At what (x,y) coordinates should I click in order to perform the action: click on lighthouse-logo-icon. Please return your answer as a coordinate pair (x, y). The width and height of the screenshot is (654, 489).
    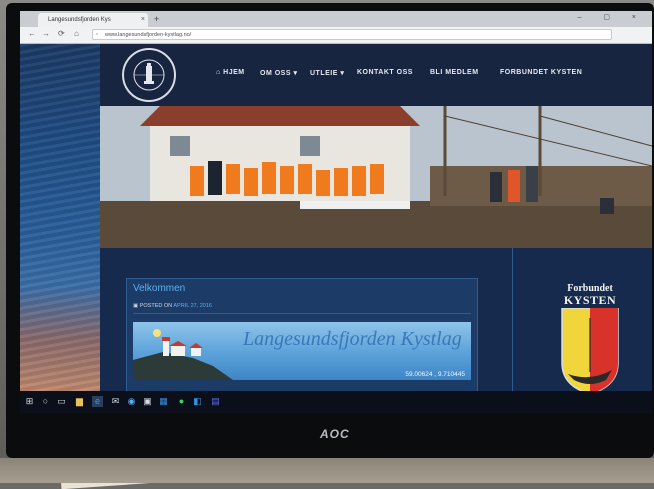
    Looking at the image, I should click on (149, 75).